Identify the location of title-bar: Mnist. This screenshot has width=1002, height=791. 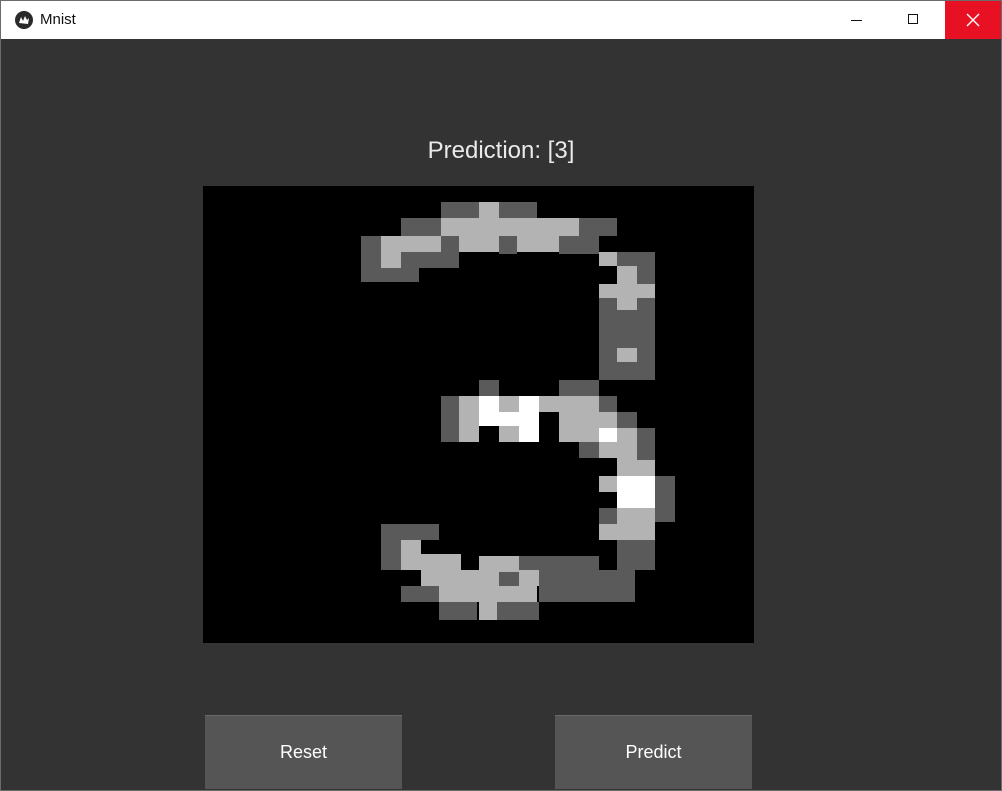
(501, 20).